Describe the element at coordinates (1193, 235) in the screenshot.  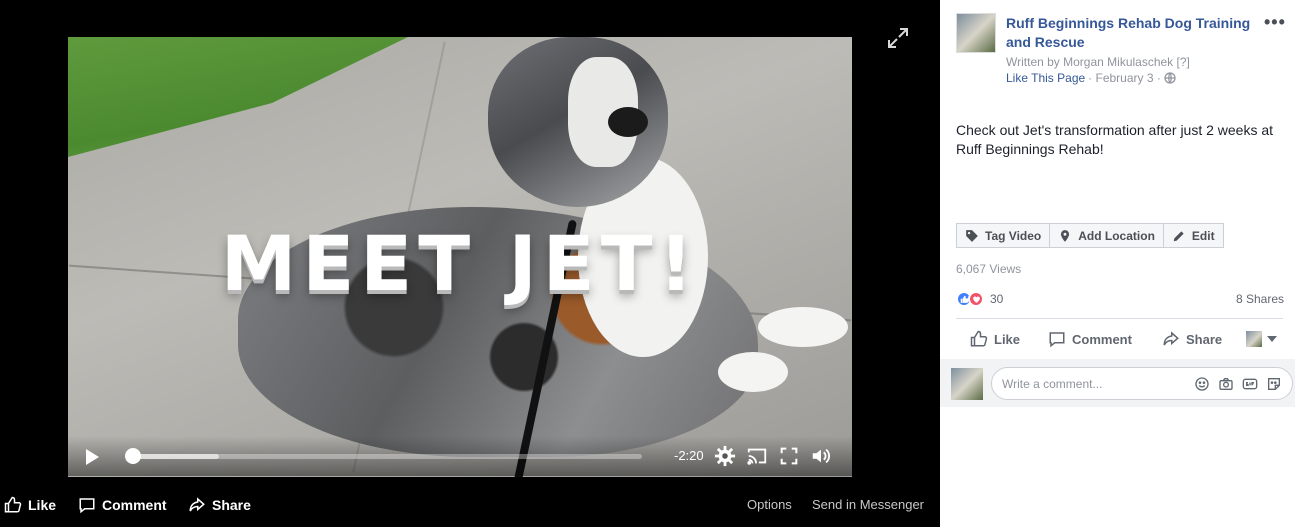
I see `edit-button: Edit` at that location.